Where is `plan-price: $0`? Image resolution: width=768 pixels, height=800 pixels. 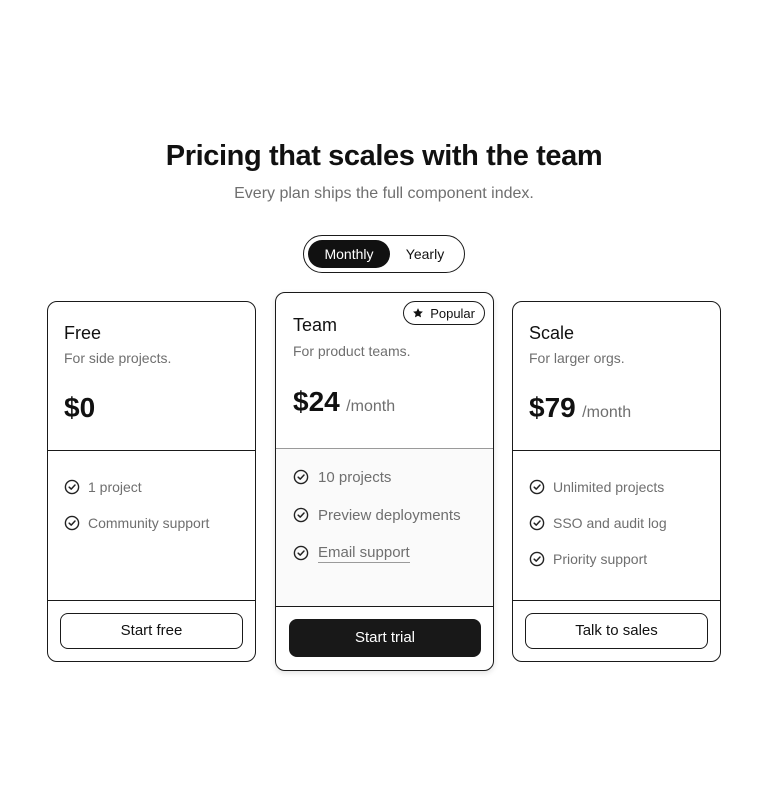 plan-price: $0 is located at coordinates (80, 407).